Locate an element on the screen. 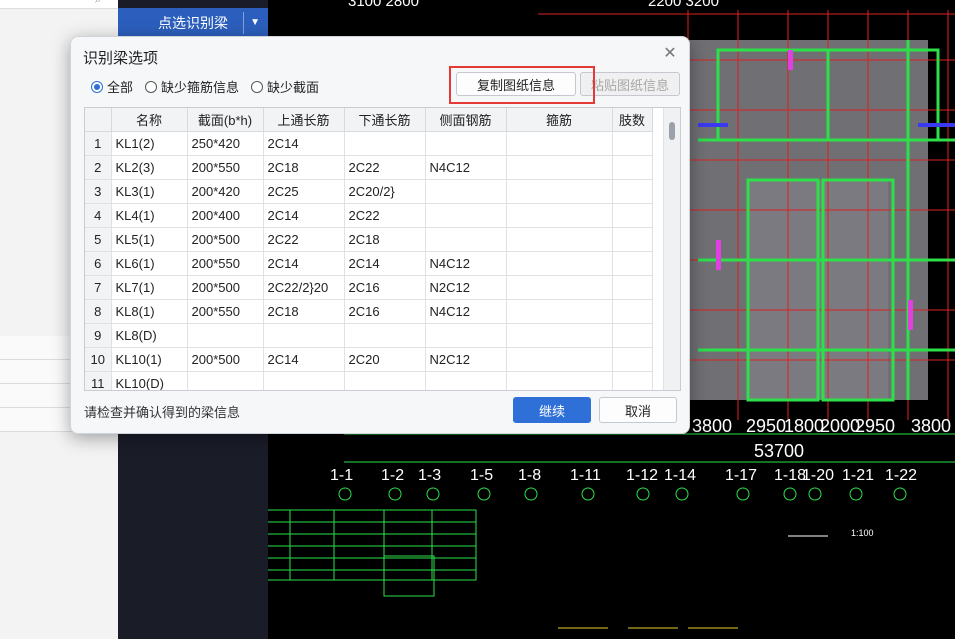 Image resolution: width=955 pixels, height=639 pixels. table-cell: 200*420 is located at coordinates (225, 191).